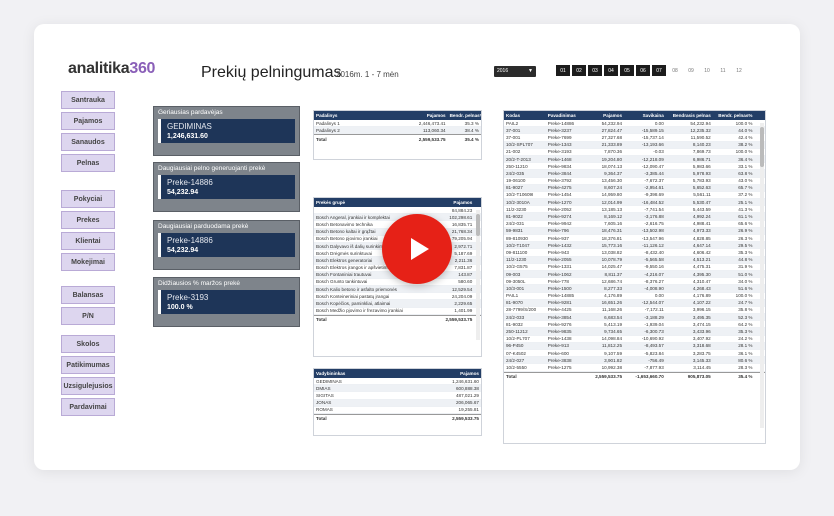  I want to click on nav-item-p-n: P/N, so click(88, 316).